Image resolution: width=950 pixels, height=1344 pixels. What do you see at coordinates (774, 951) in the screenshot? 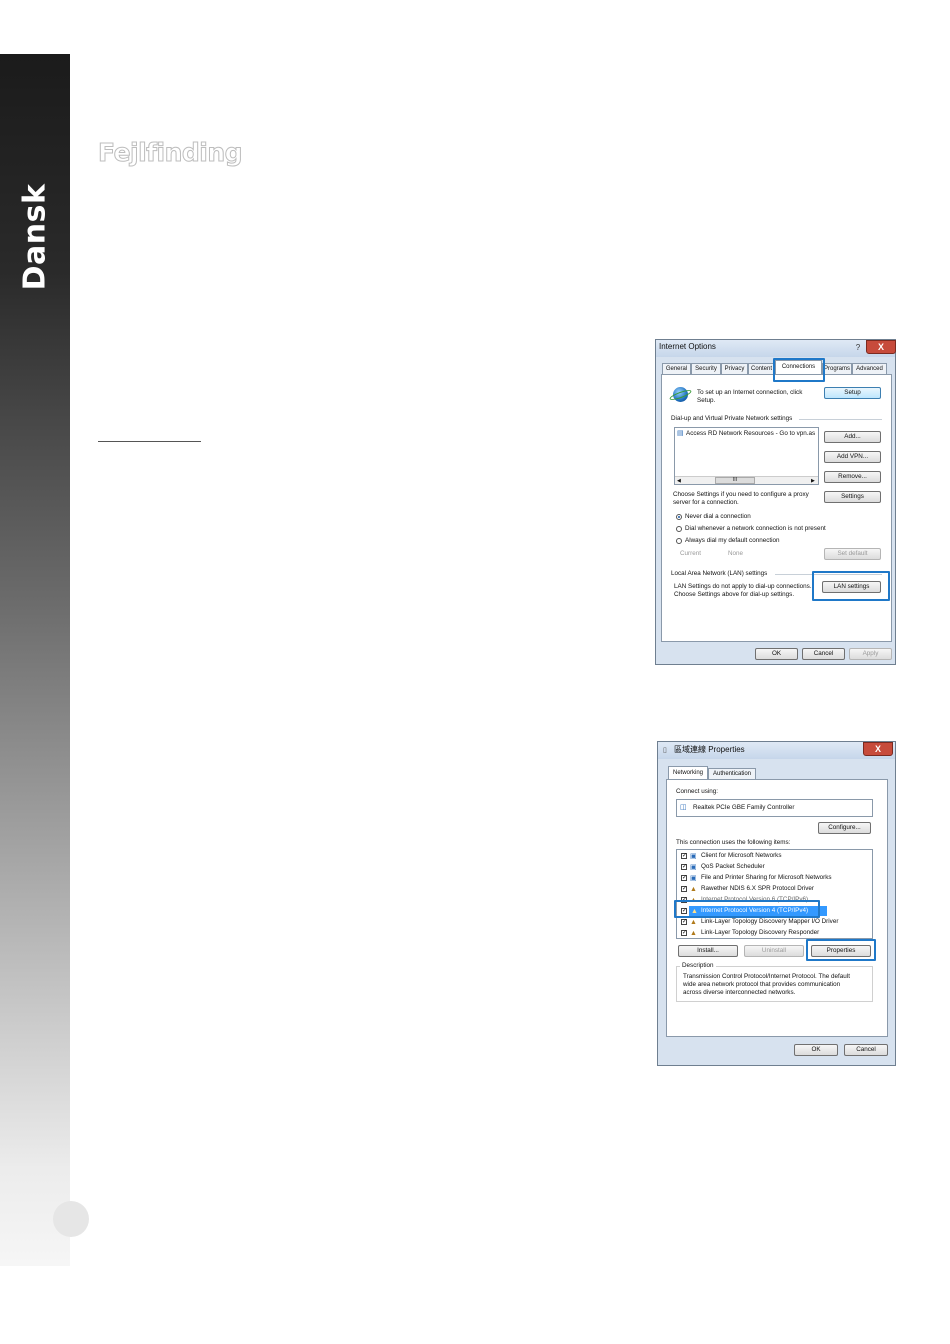
I see `uninstall-button: Uninstall` at bounding box center [774, 951].